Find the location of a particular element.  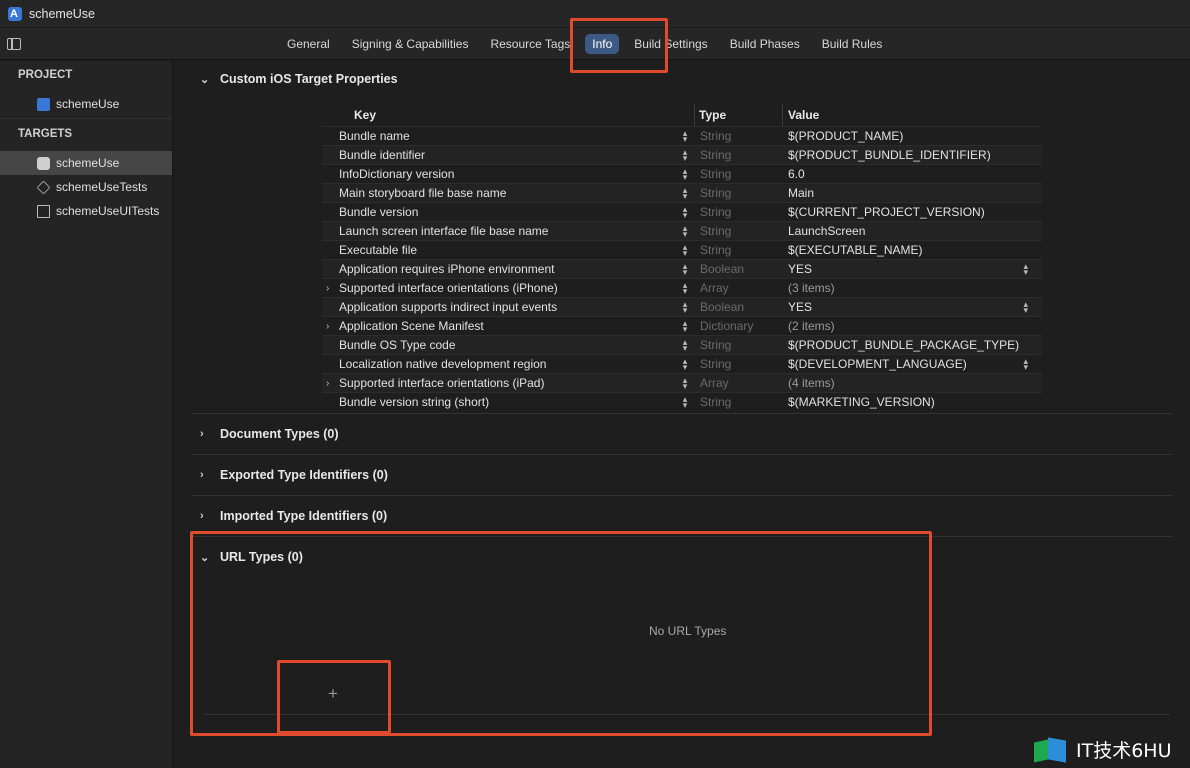

key-cell: Localization native development region ▴ ▾ is located at coordinates (508, 364).